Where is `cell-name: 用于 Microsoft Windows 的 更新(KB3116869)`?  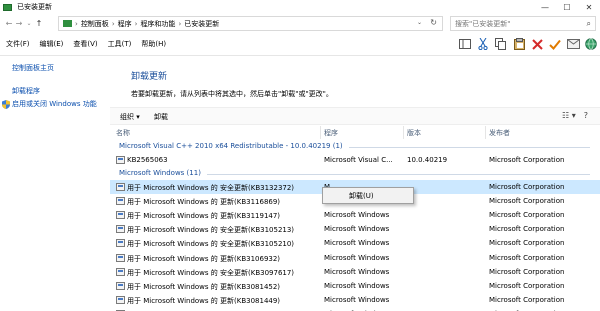
cell-name: 用于 Microsoft Windows 的 更新(KB3116869) is located at coordinates (204, 202).